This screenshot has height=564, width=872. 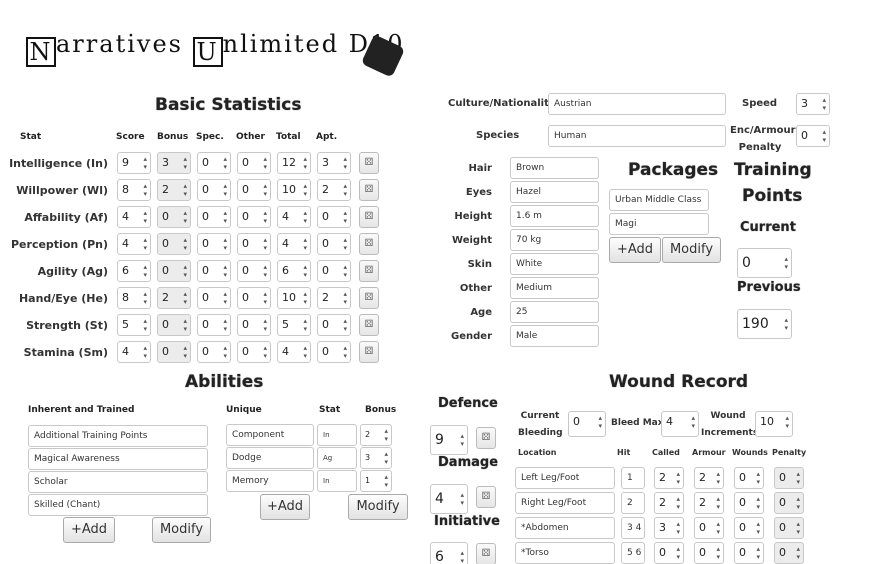 I want to click on wound-hit: 5 6, so click(x=633, y=553).